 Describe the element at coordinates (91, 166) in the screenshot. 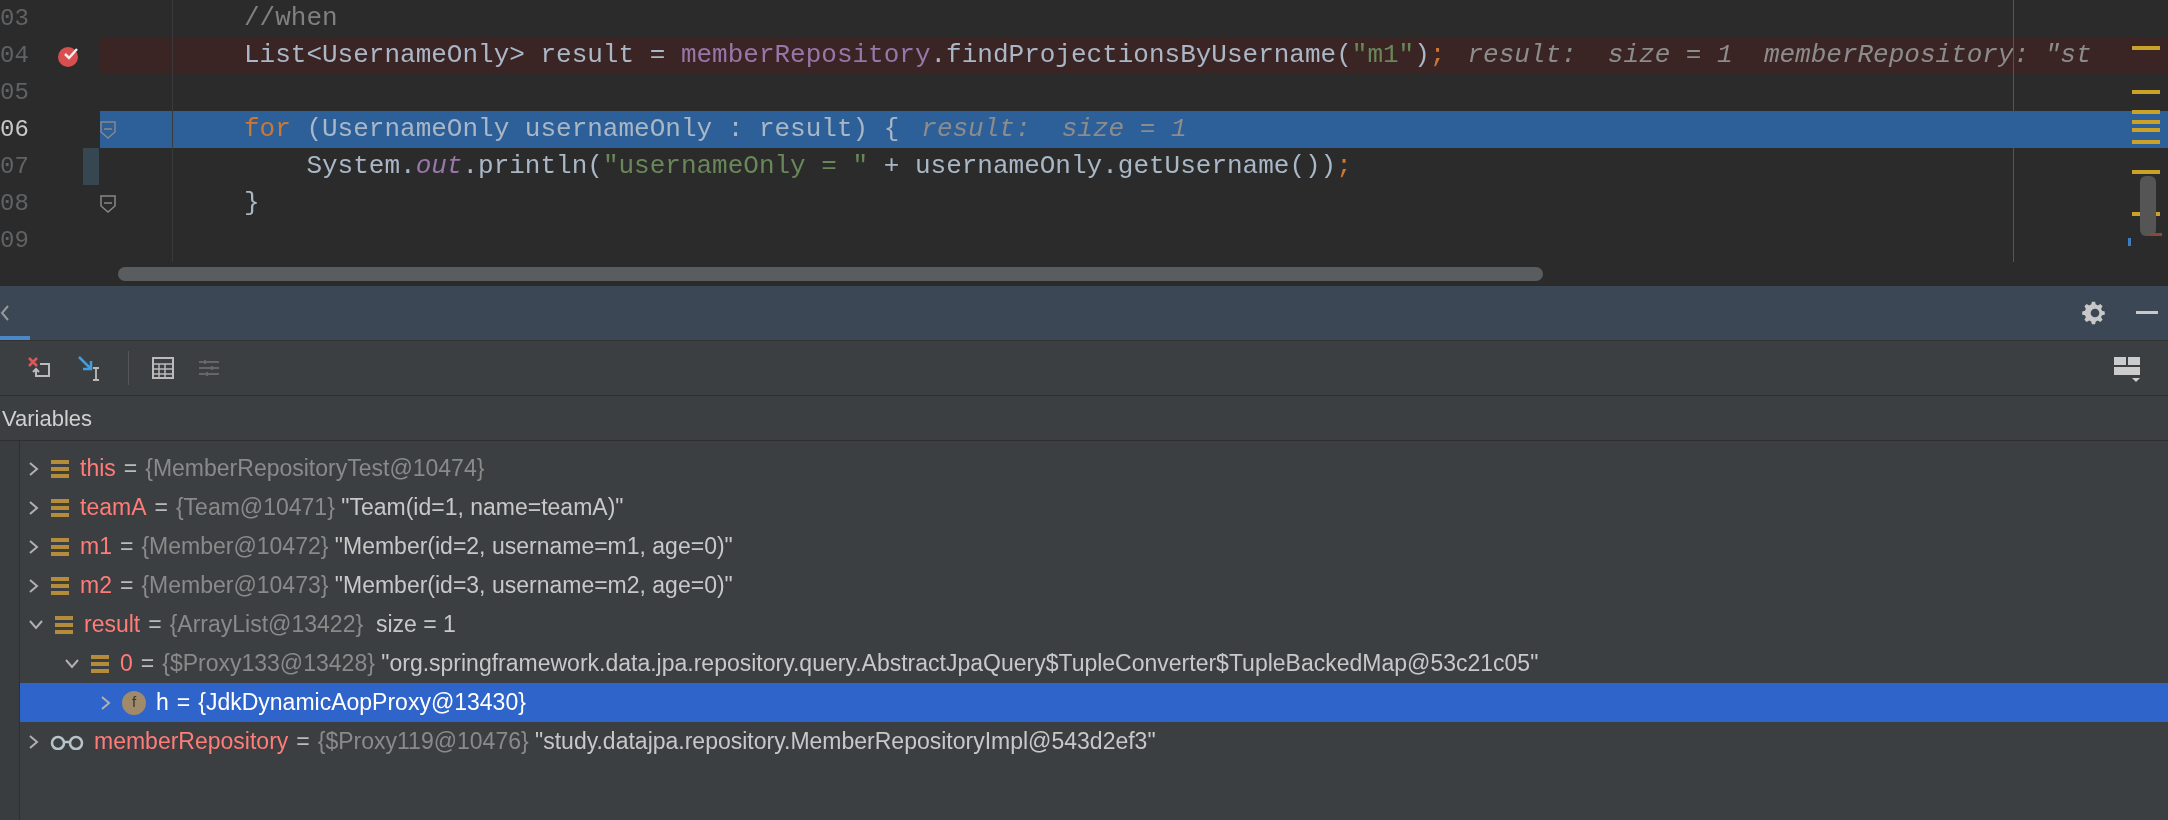

I see `change-marker` at that location.